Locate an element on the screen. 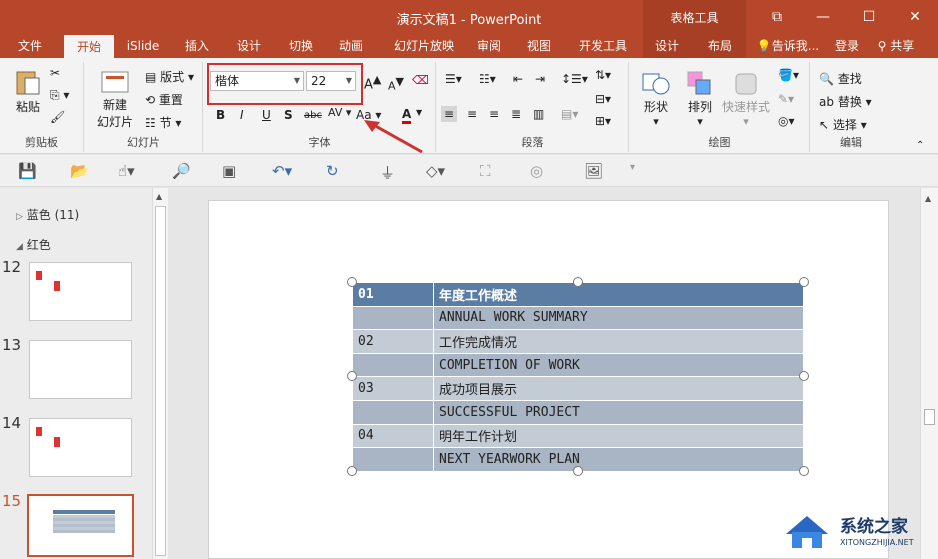  tab-review: 审阅 is located at coordinates (489, 46).